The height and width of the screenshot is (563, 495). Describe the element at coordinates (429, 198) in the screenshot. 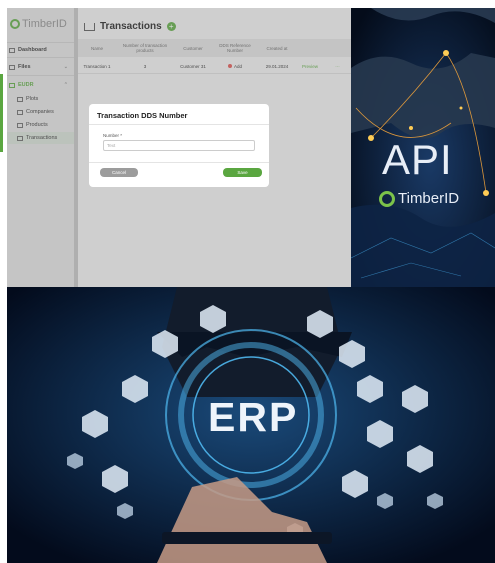

I see `brand-text: TimberID` at that location.